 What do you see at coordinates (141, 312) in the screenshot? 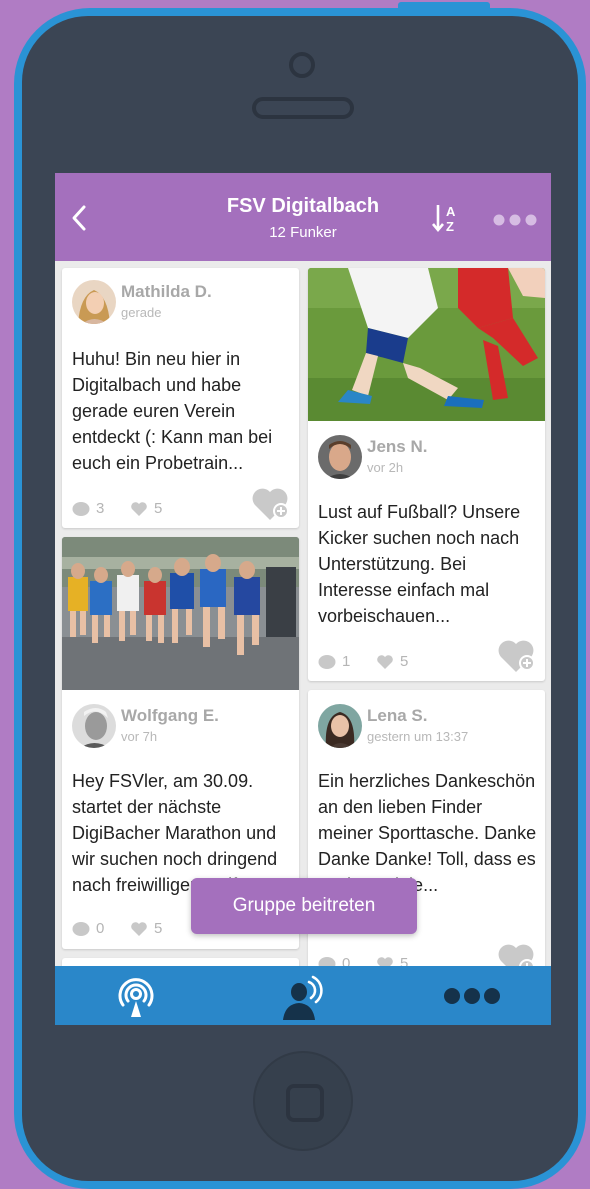
I see `post-time: gerade` at bounding box center [141, 312].